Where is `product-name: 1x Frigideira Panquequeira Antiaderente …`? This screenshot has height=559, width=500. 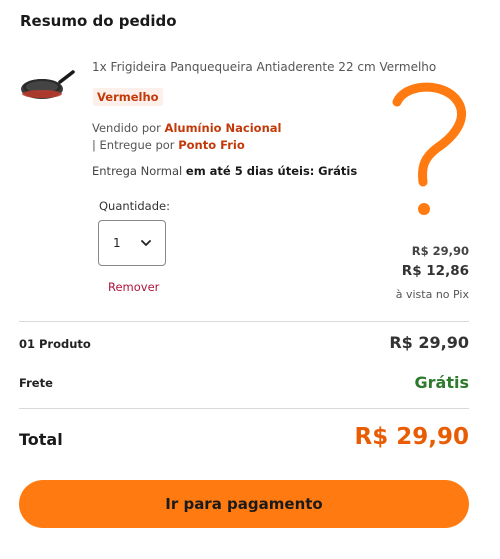 product-name: 1x Frigideira Panquequeira Antiaderente … is located at coordinates (264, 67).